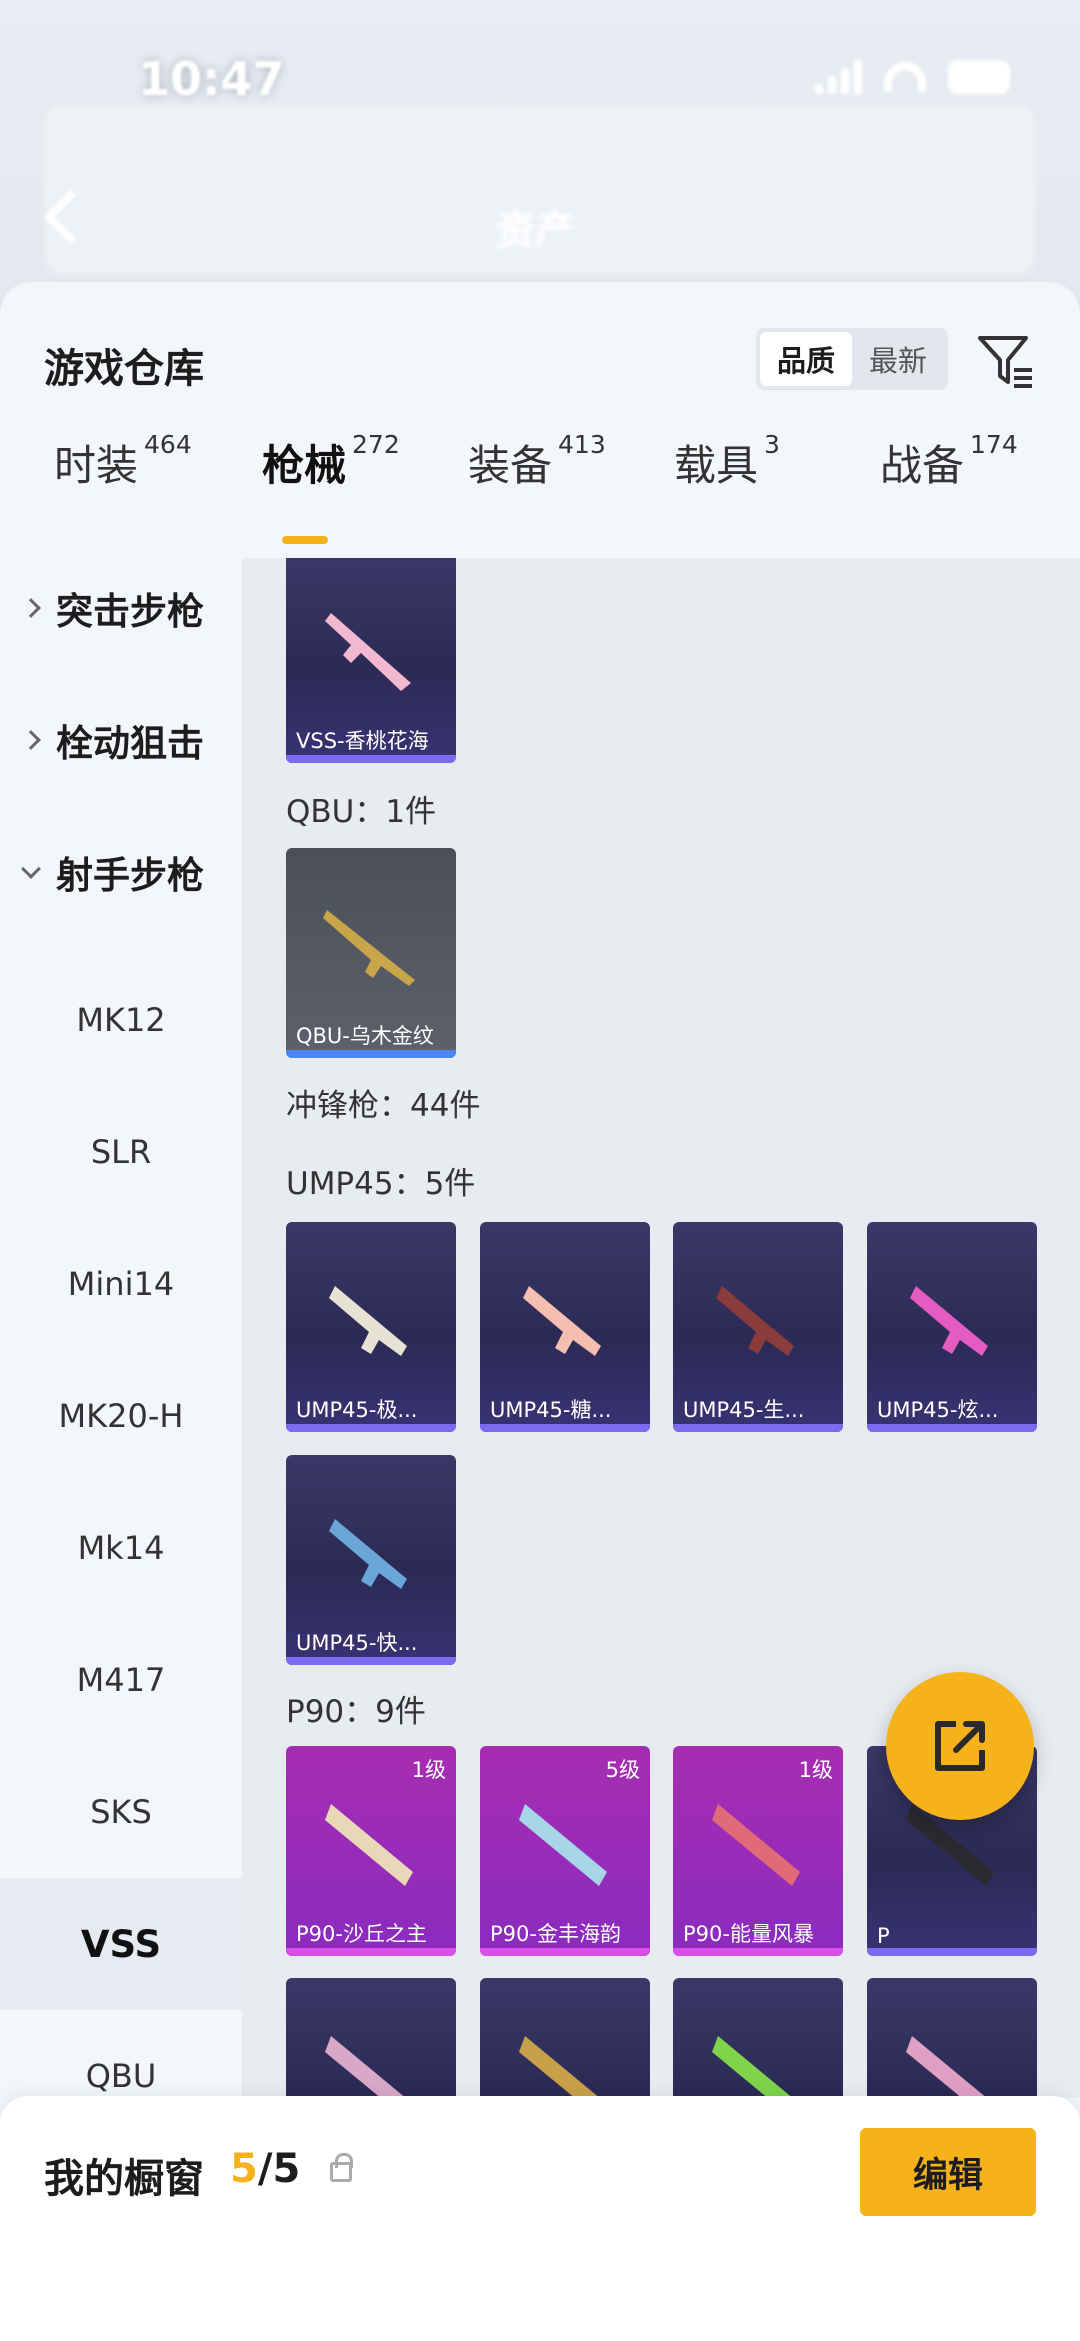 The image size is (1080, 2341). I want to click on sidebar-group-label: 突击步枪, so click(130, 611).